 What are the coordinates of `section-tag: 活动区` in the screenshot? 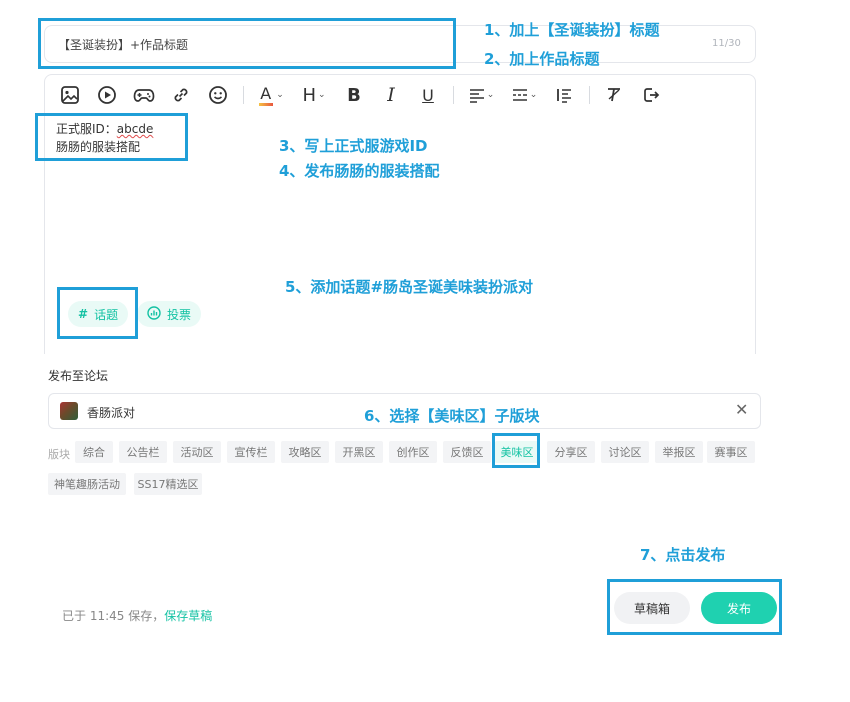 It's located at (197, 452).